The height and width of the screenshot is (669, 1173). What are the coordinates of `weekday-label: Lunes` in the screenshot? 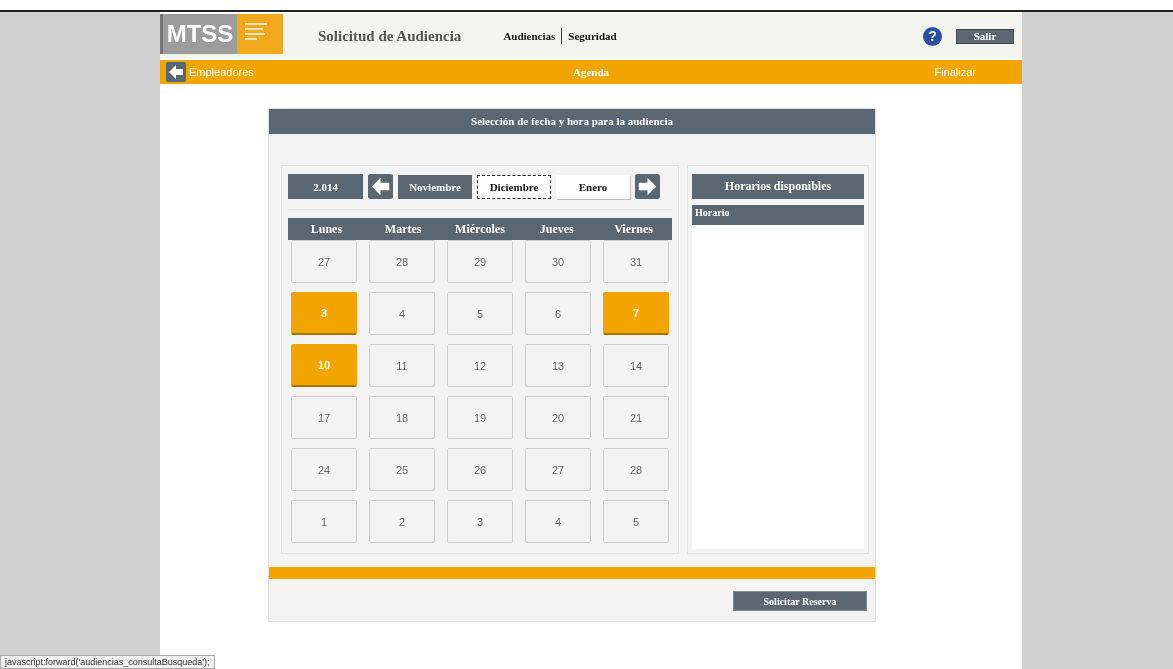 It's located at (326, 229).